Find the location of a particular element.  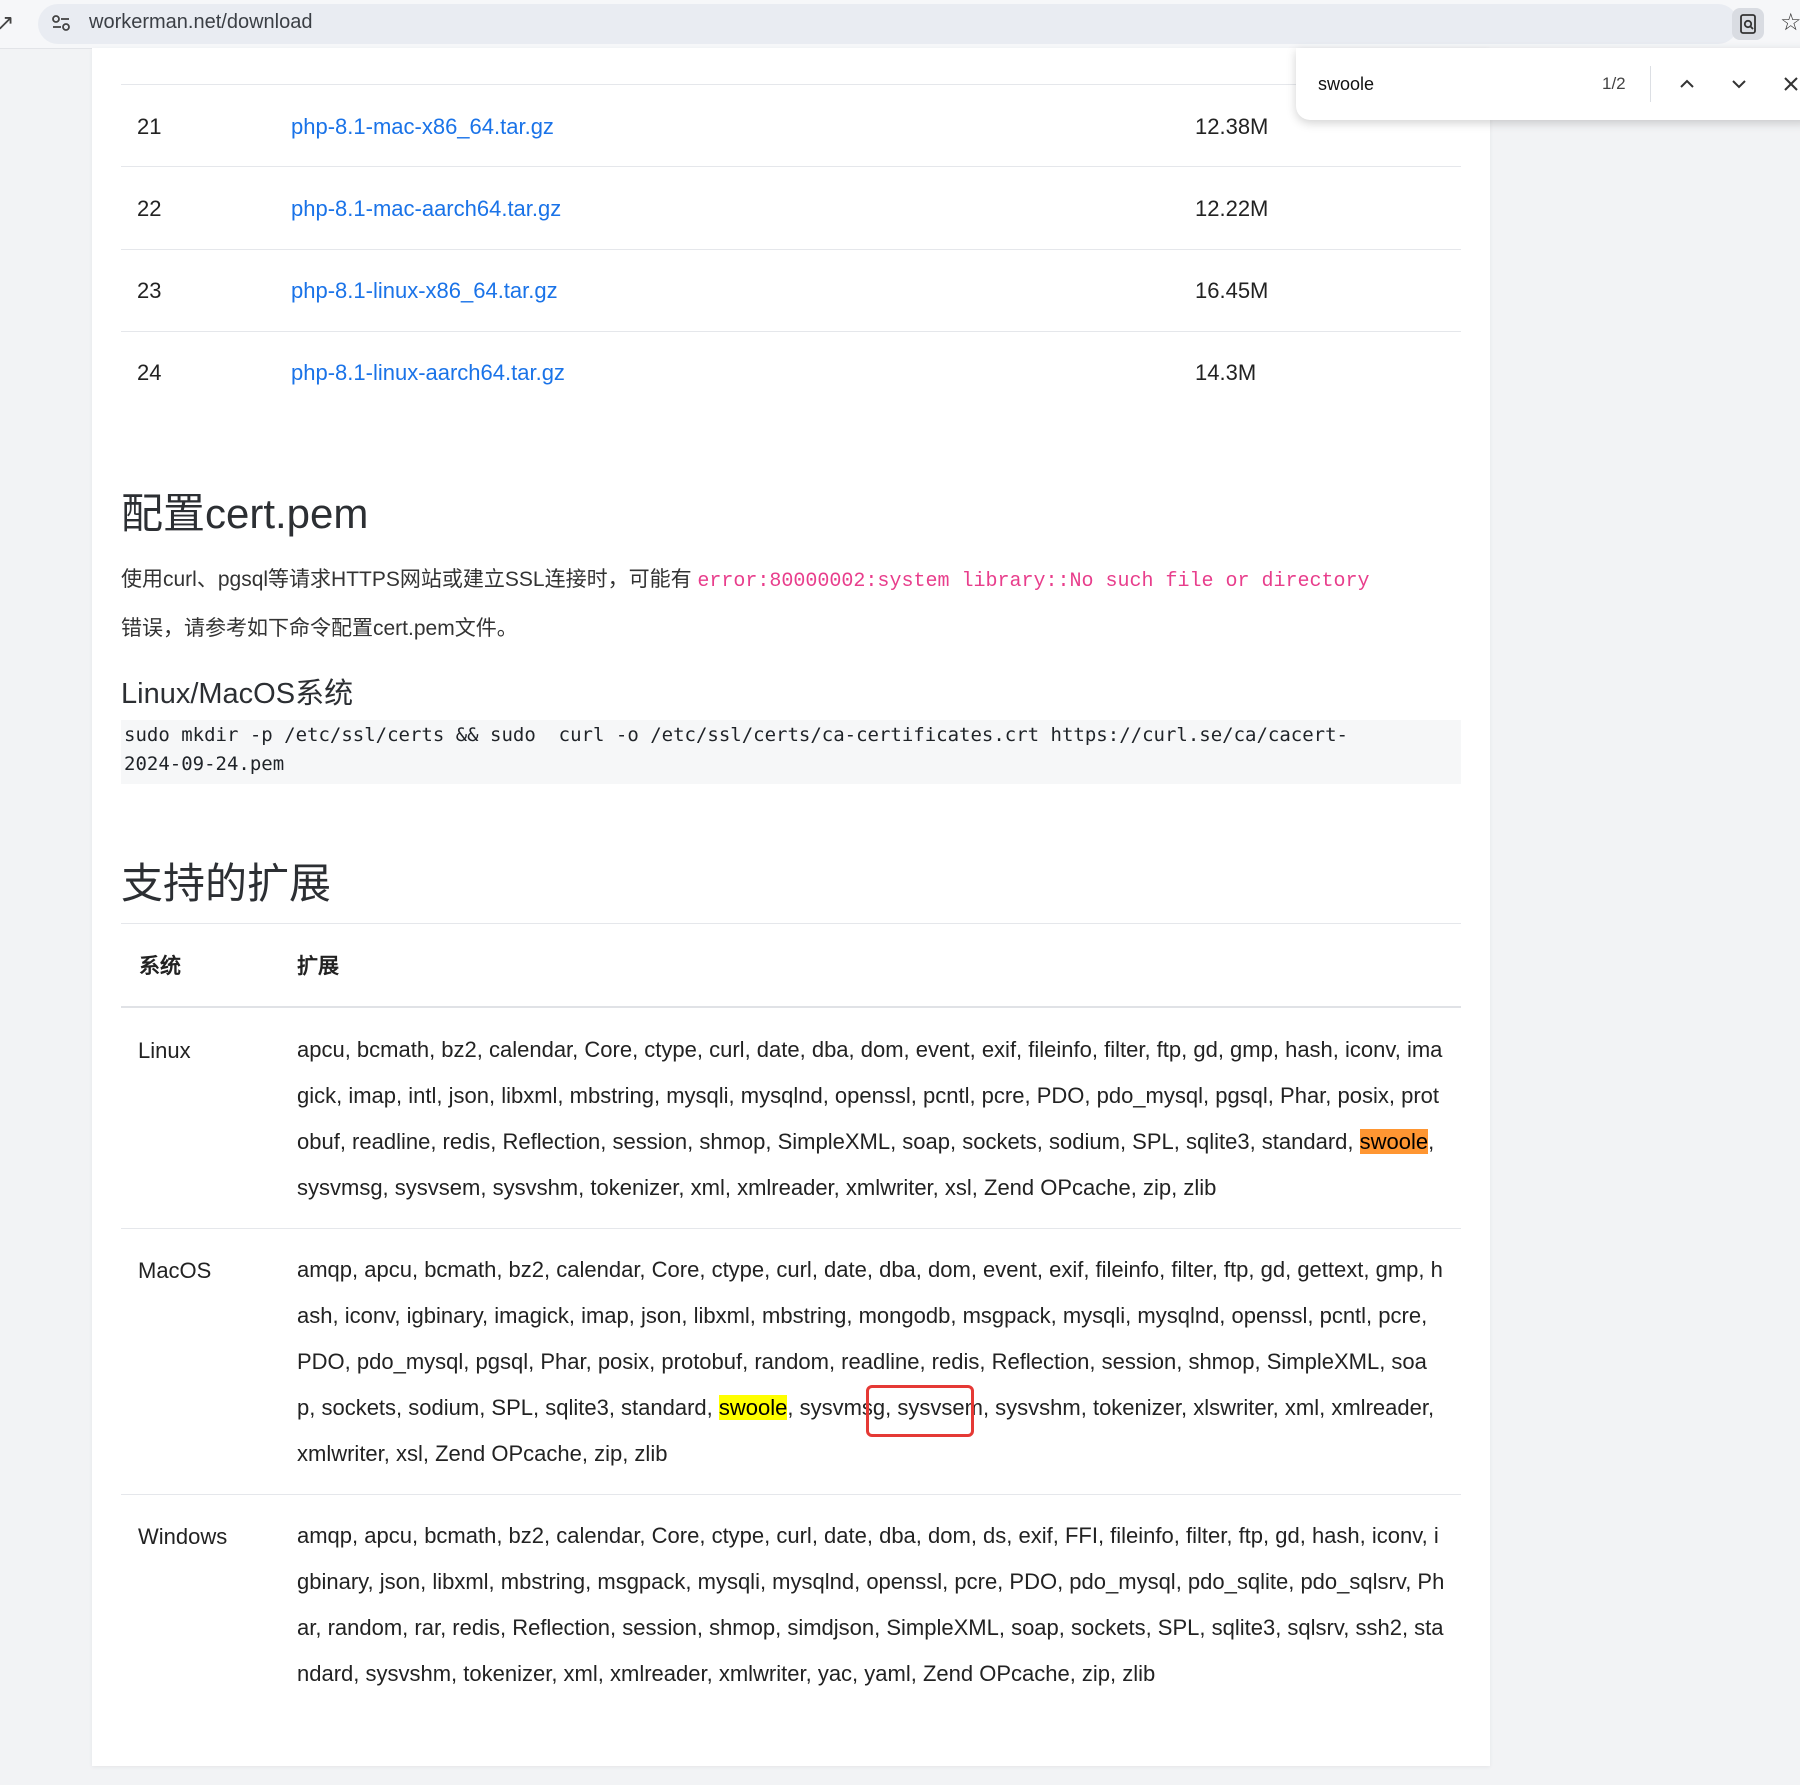

find-next-button is located at coordinates (1739, 84).